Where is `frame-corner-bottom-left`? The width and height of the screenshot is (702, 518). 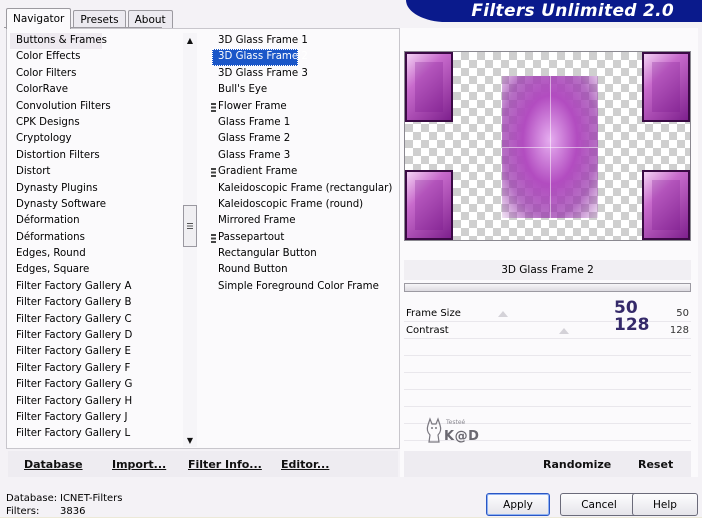 frame-corner-bottom-left is located at coordinates (429, 205).